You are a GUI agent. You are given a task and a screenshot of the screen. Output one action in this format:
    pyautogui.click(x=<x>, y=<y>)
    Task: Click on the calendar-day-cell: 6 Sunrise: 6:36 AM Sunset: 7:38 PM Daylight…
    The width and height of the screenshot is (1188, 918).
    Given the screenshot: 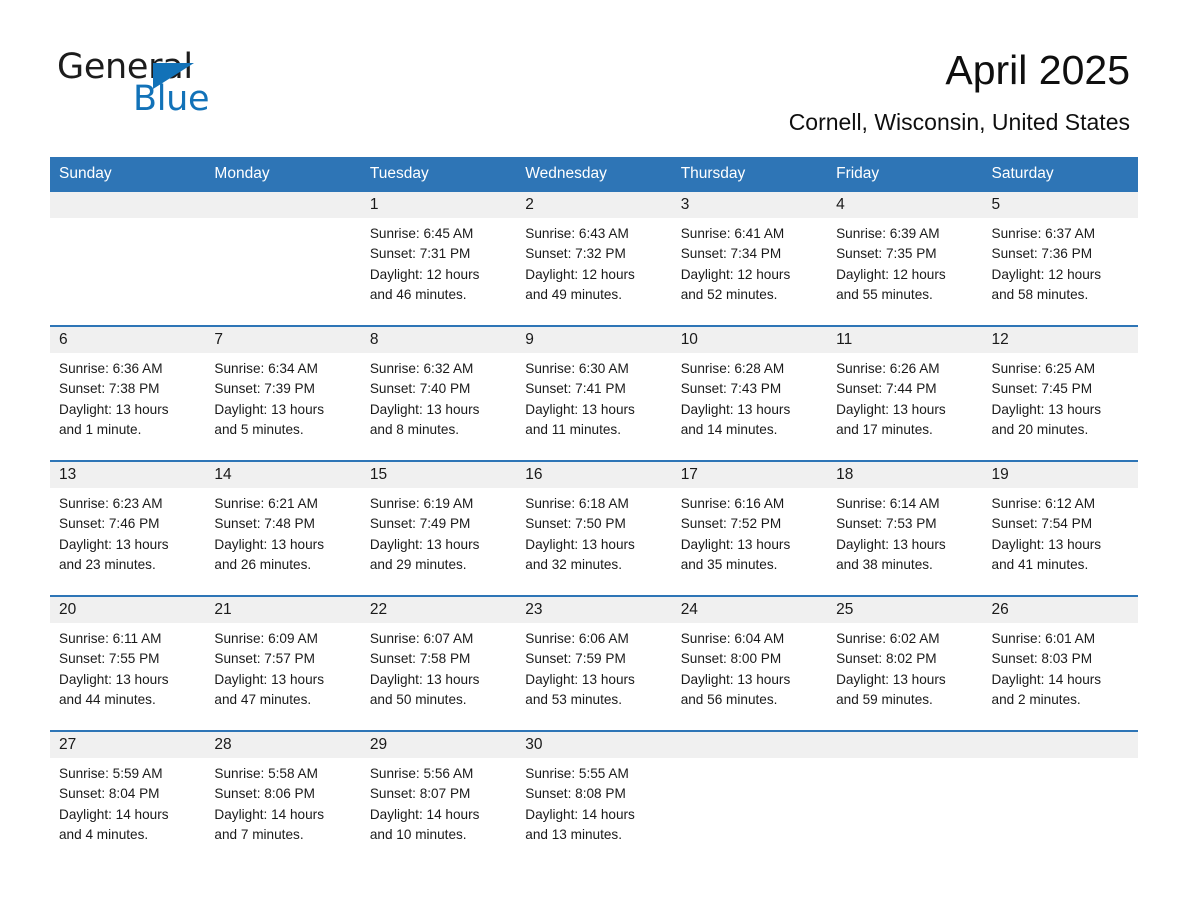 What is the action you would take?
    pyautogui.click(x=128, y=393)
    